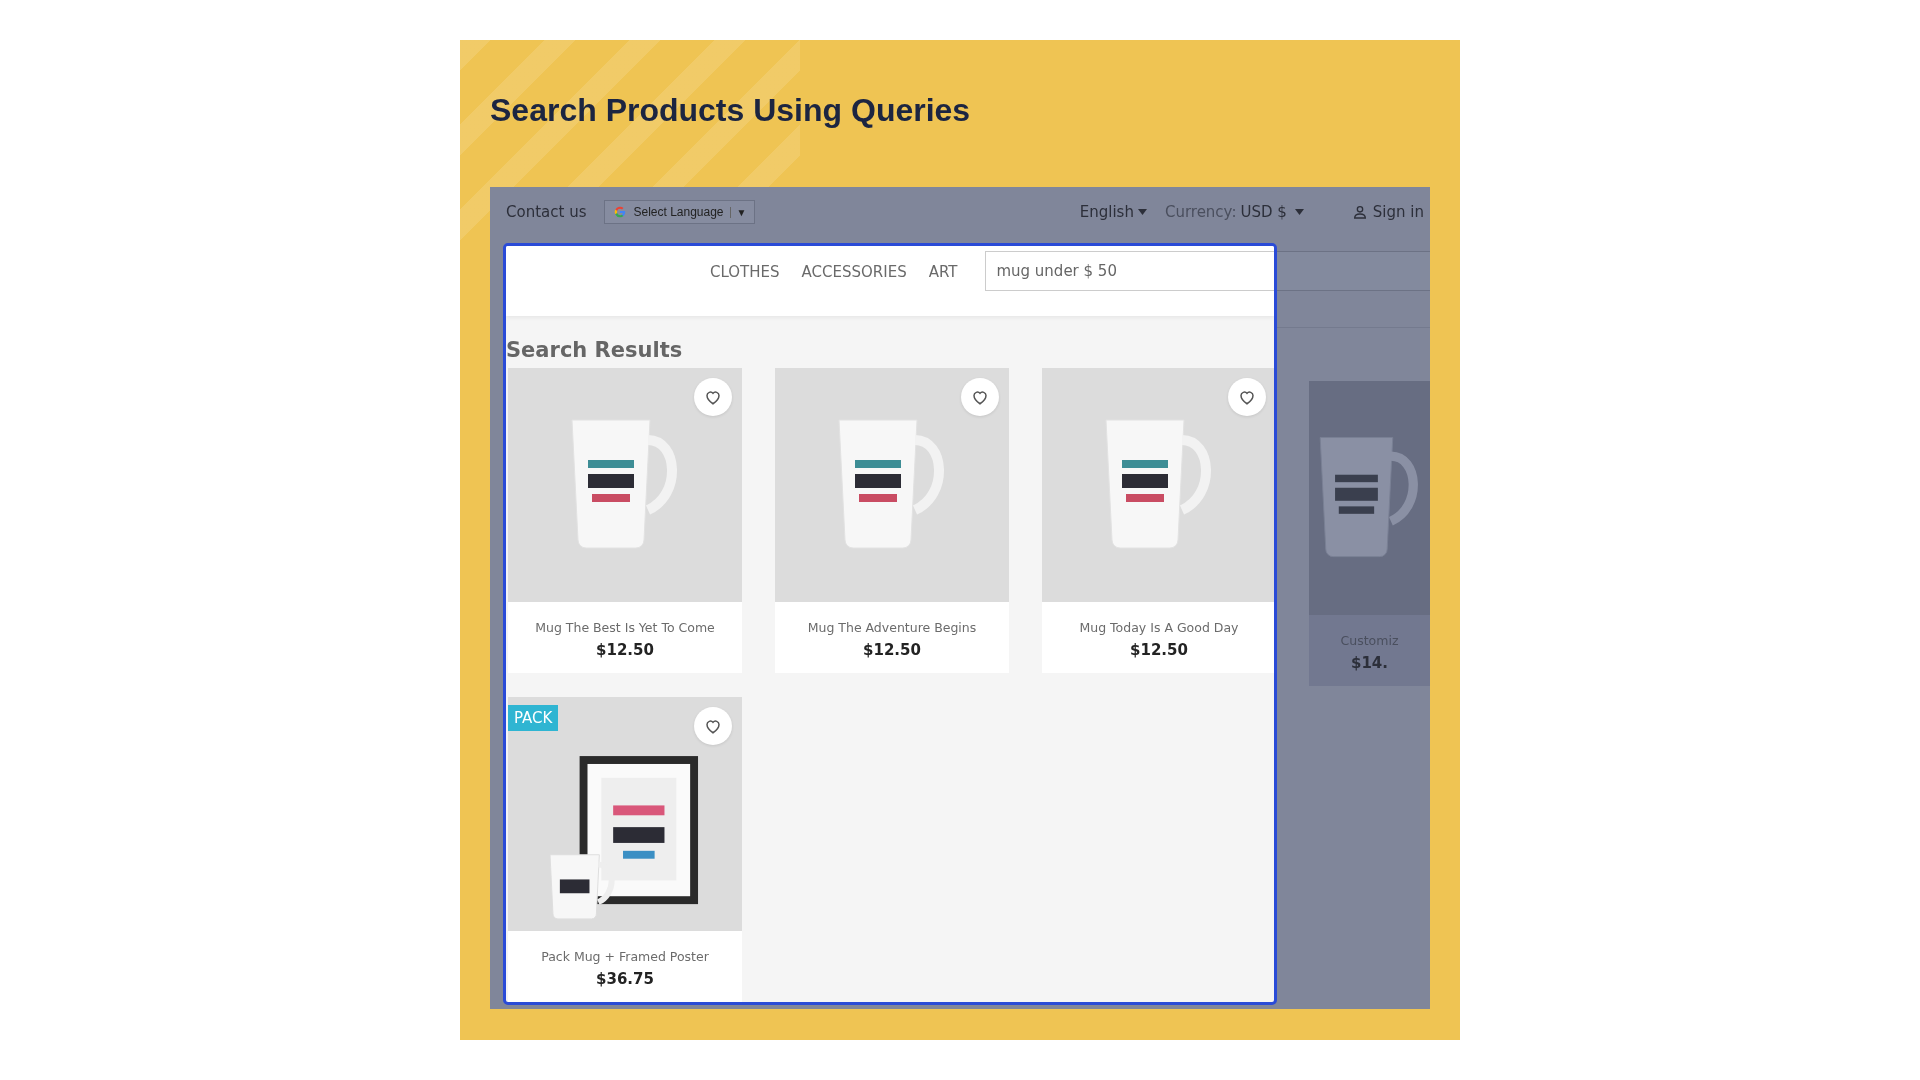  What do you see at coordinates (625, 520) in the screenshot?
I see `product-card: Mug The Best Is Yet To Come $12.50` at bounding box center [625, 520].